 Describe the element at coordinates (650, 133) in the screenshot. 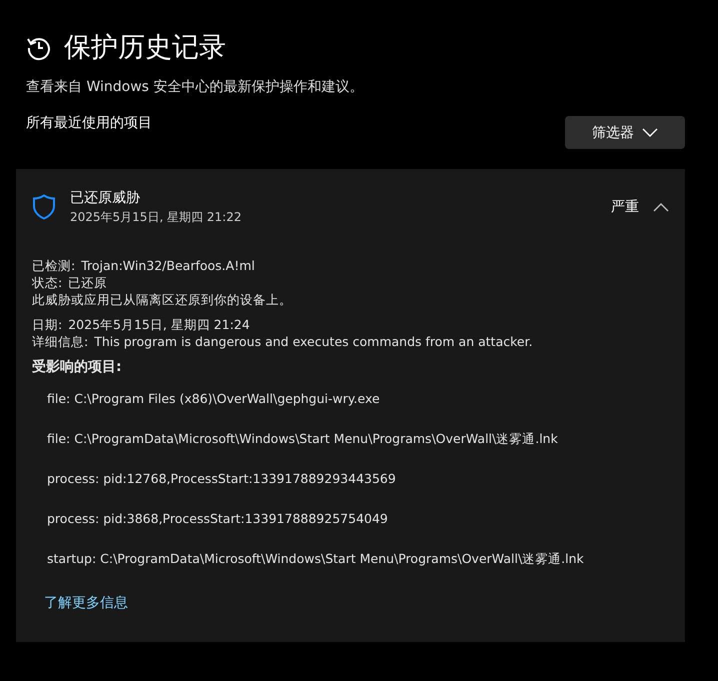

I see `chevron-down-icon` at that location.